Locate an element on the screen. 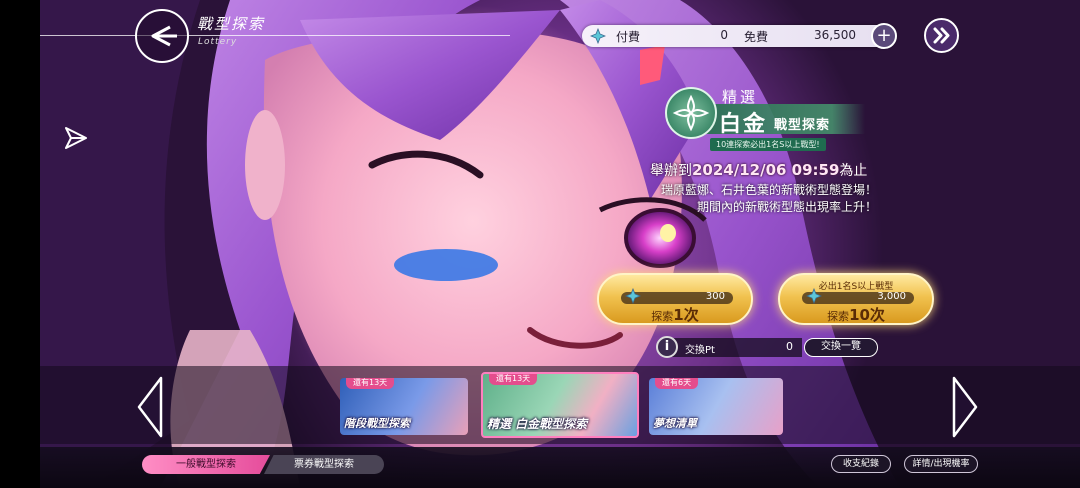  period-prefix: 舉辦到 is located at coordinates (671, 171).